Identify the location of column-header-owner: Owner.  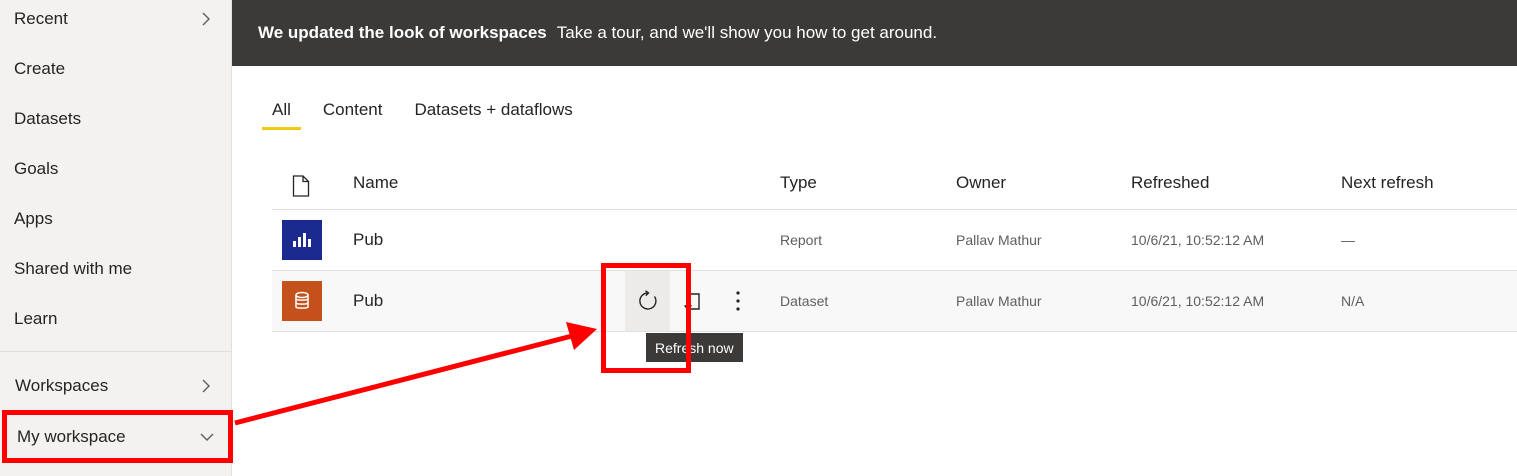
(981, 183).